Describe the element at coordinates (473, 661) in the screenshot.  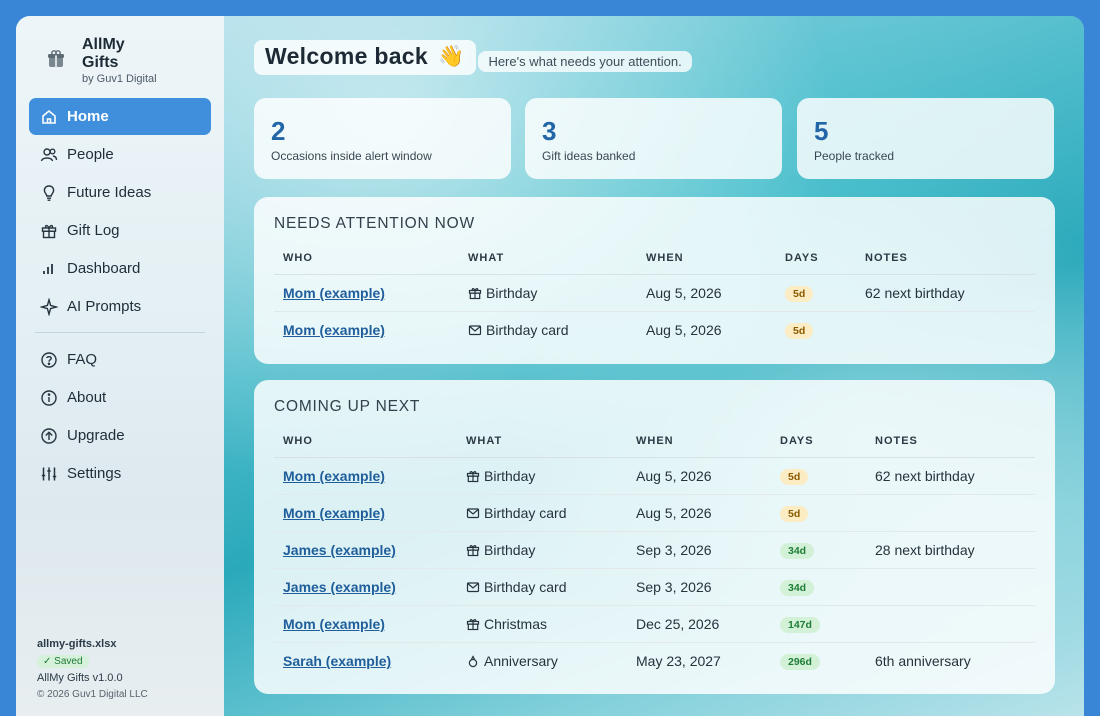
I see `ring-icon` at that location.